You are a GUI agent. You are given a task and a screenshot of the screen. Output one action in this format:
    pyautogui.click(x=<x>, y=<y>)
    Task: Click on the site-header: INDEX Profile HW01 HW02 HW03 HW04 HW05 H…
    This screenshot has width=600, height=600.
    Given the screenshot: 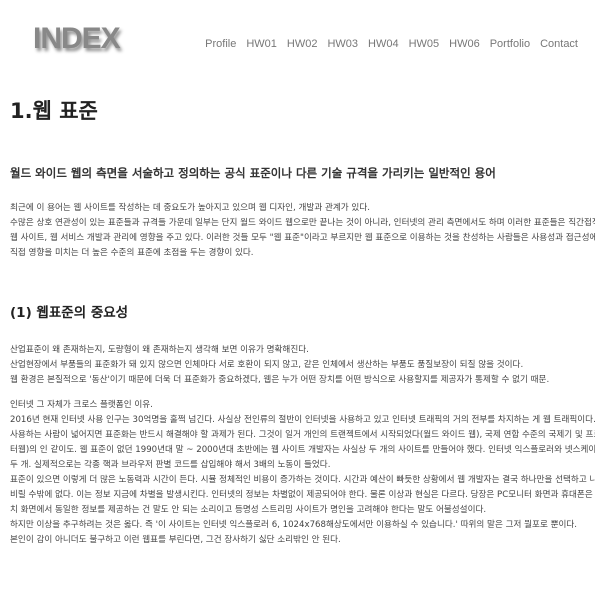 What is the action you would take?
    pyautogui.click(x=300, y=40)
    